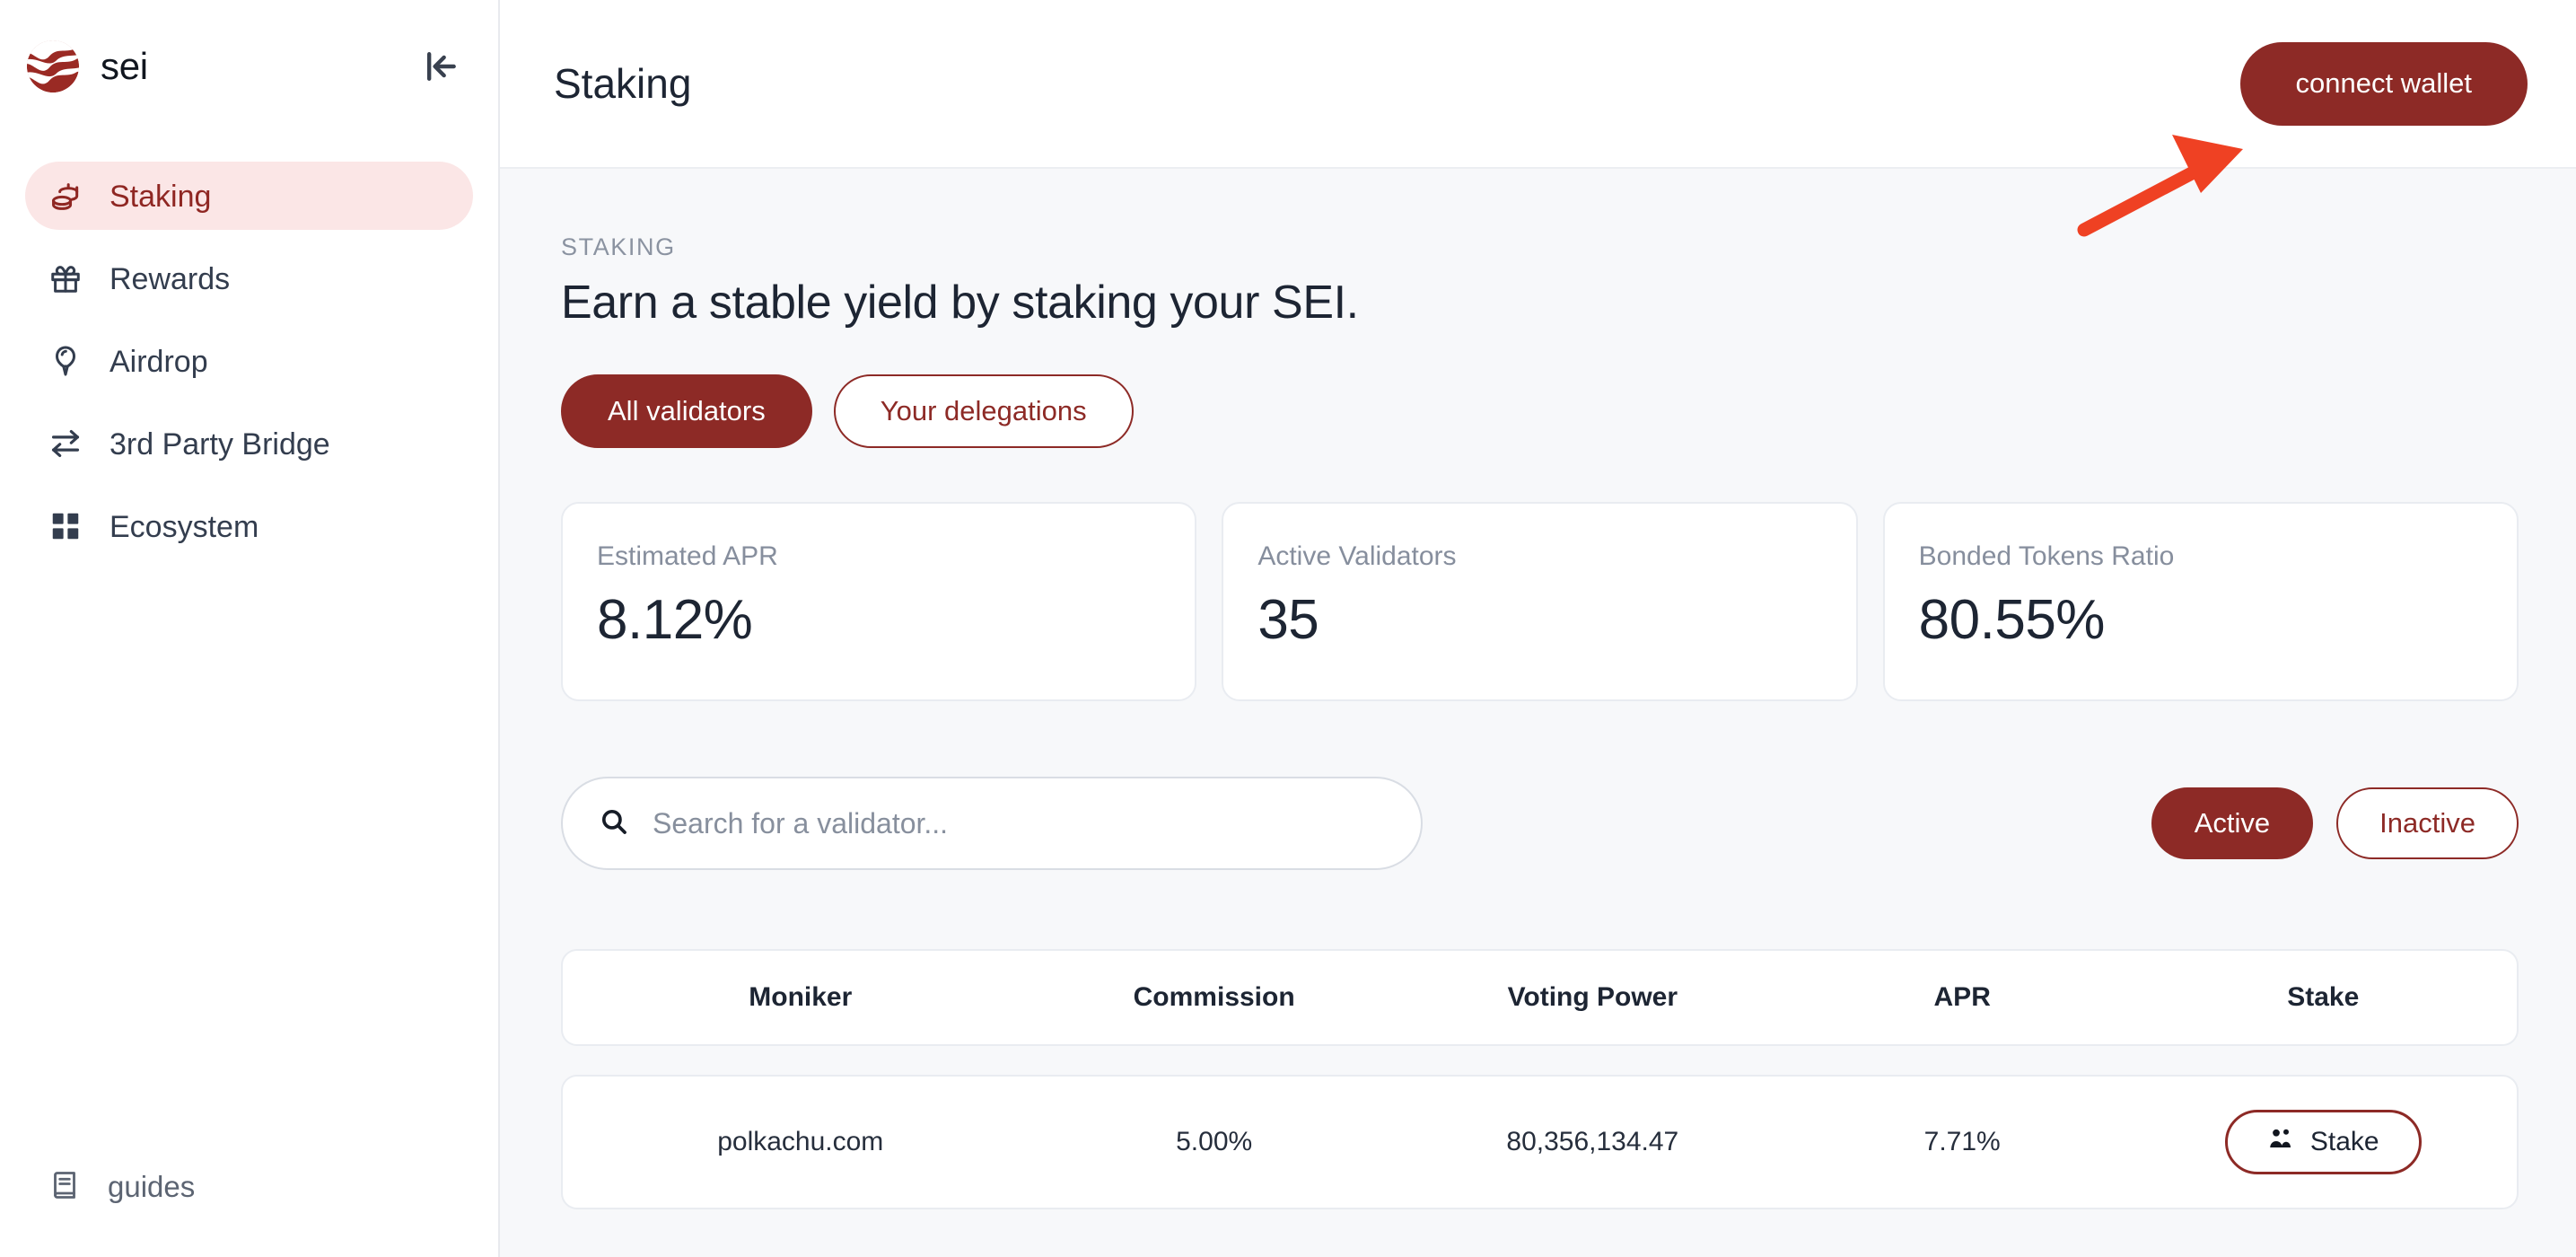 This screenshot has height=1257, width=2576. I want to click on gift-icon, so click(65, 278).